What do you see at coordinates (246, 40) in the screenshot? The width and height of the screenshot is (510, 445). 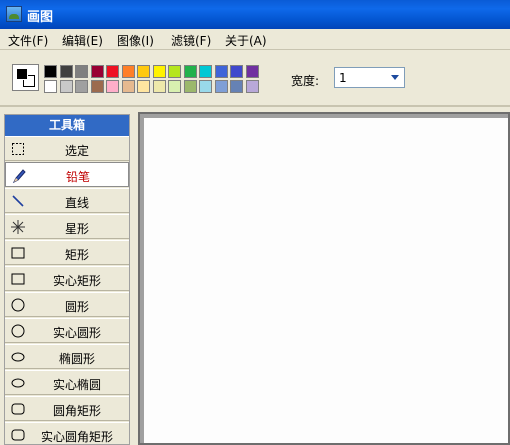 I see `menu-about: 关于(A)` at bounding box center [246, 40].